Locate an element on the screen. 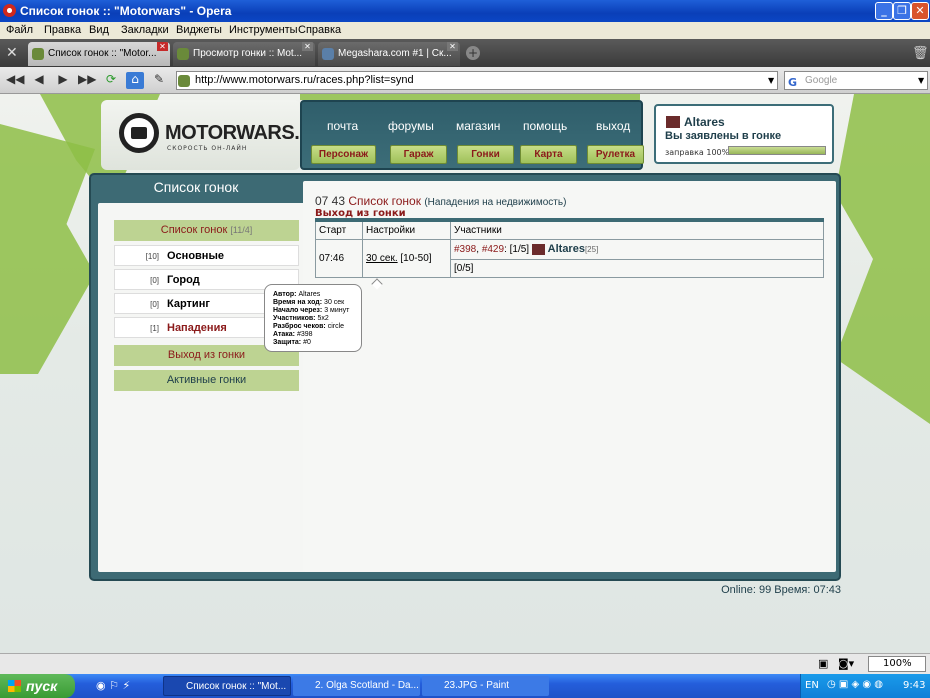 This screenshot has width=930, height=698. tooltip-line: Время на ход: 30 сек is located at coordinates (309, 302).